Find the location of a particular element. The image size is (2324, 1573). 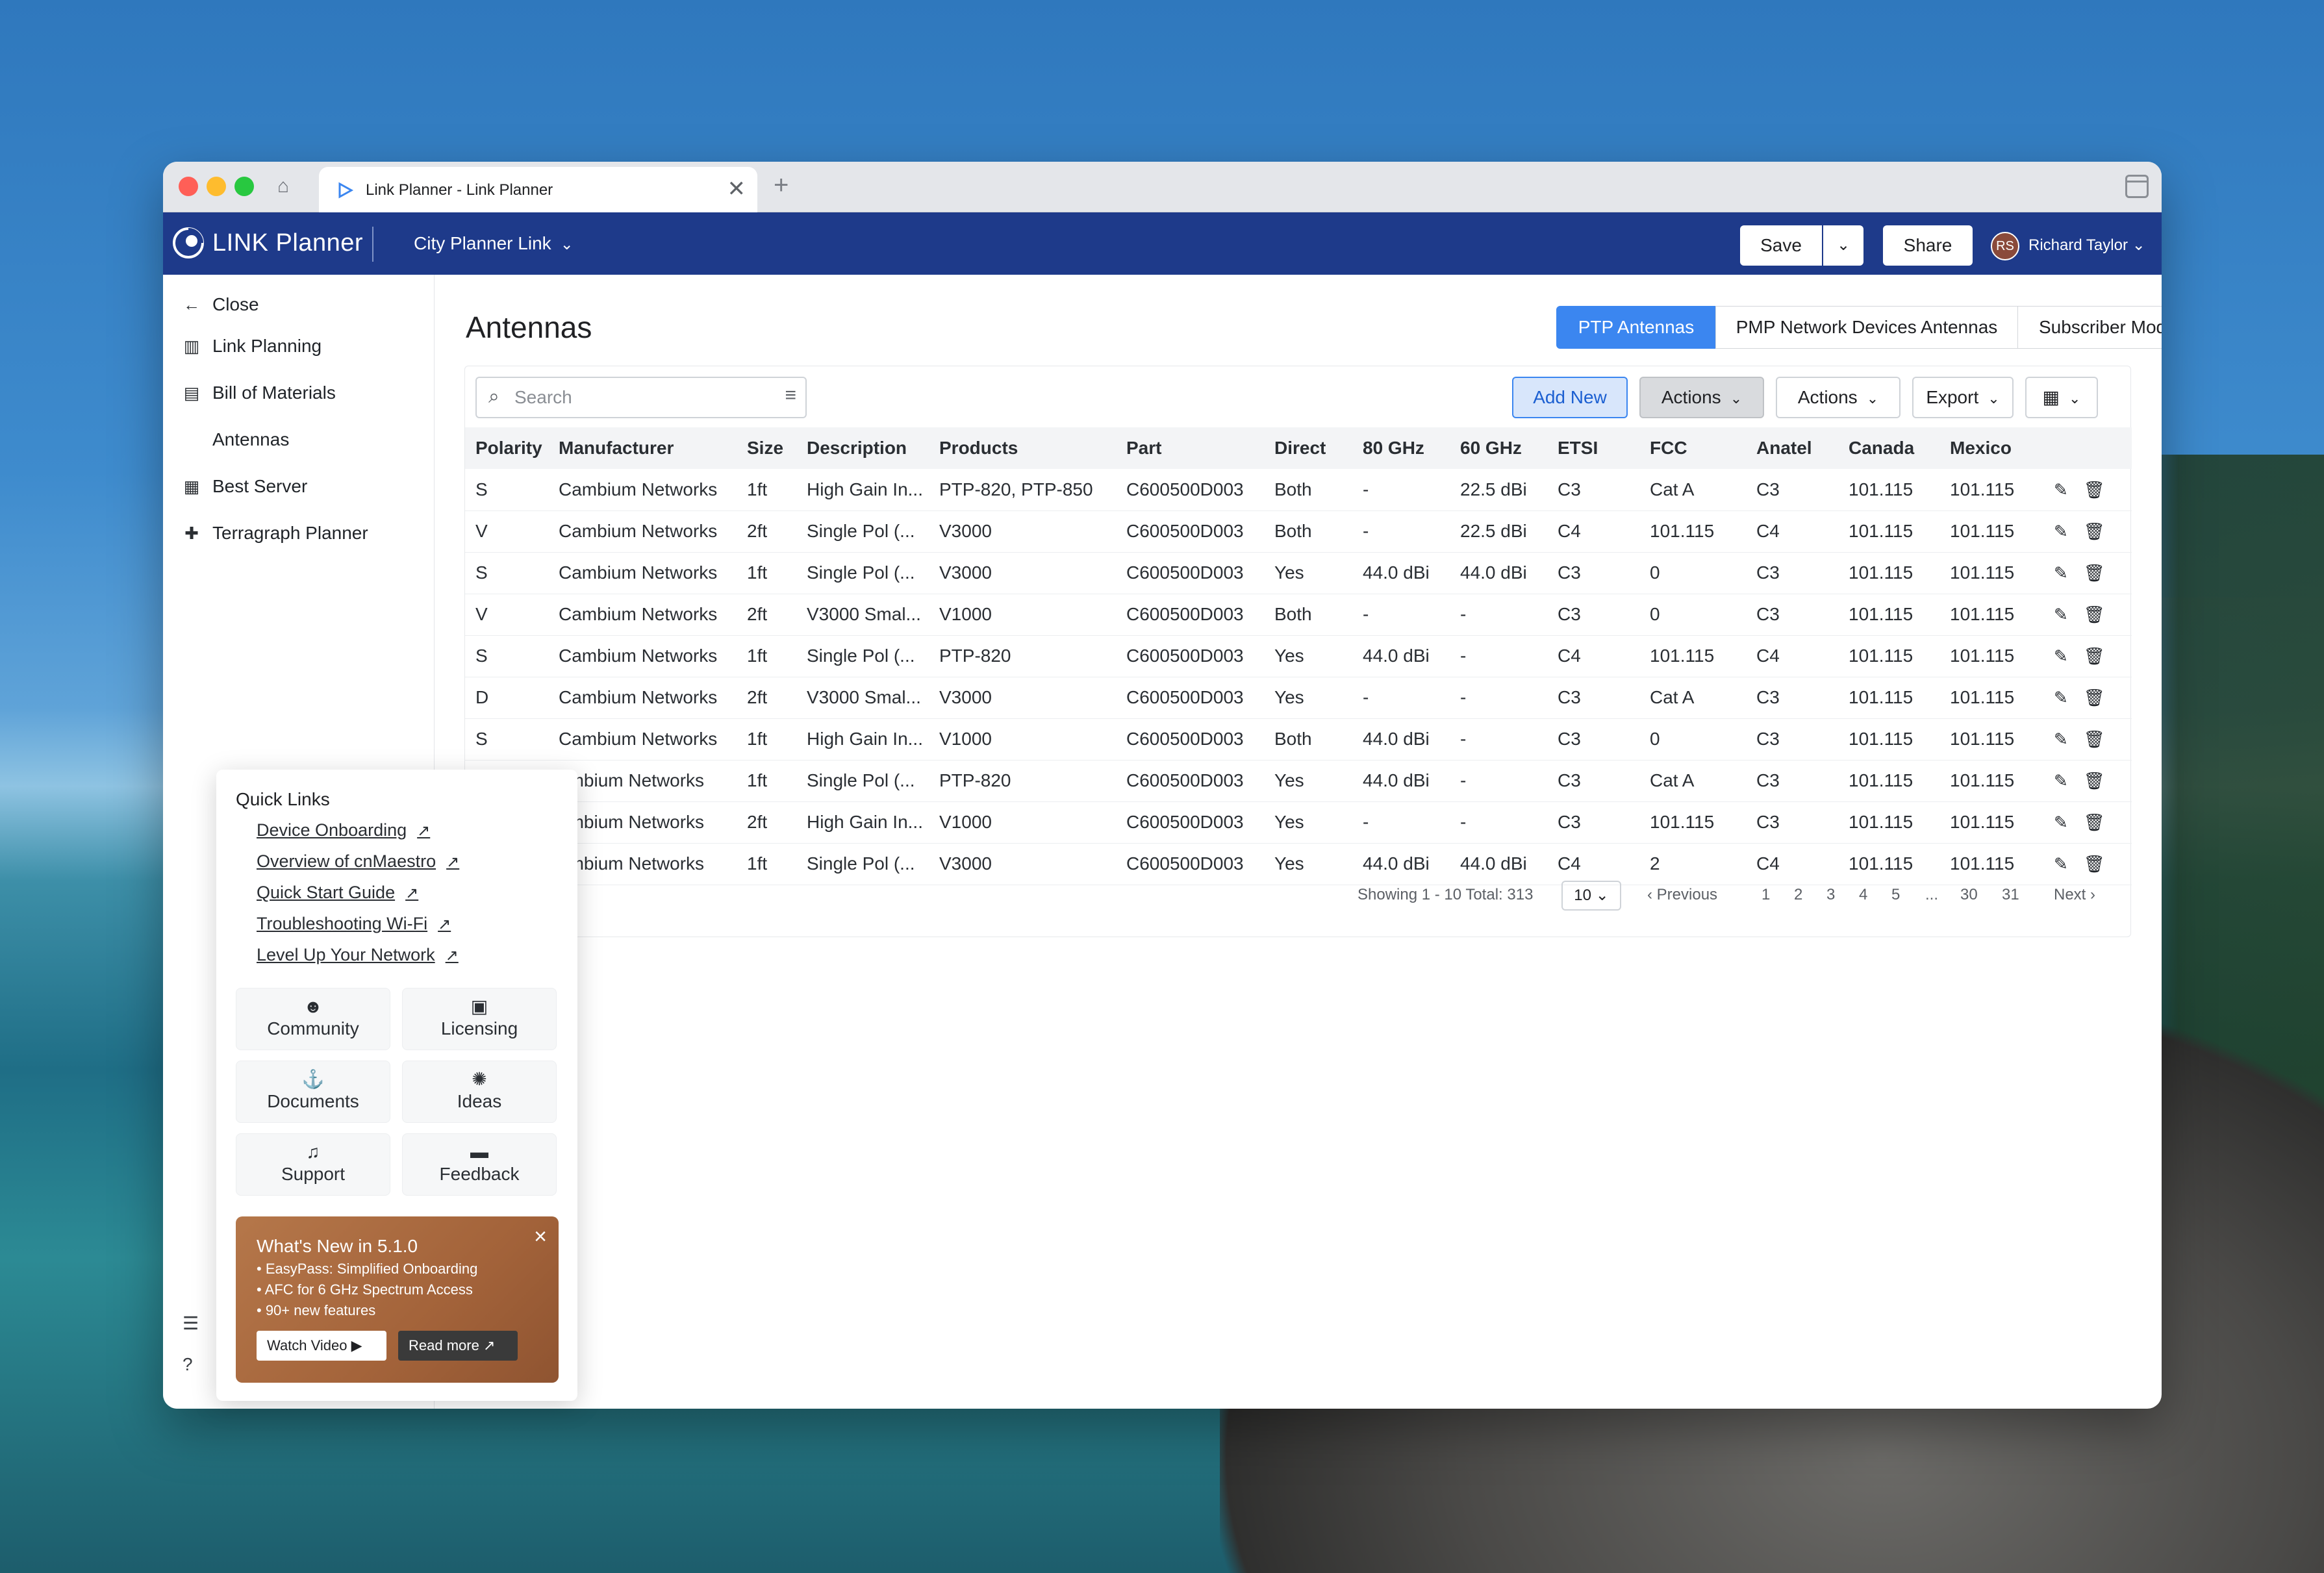

close-icon: × is located at coordinates (540, 1237).